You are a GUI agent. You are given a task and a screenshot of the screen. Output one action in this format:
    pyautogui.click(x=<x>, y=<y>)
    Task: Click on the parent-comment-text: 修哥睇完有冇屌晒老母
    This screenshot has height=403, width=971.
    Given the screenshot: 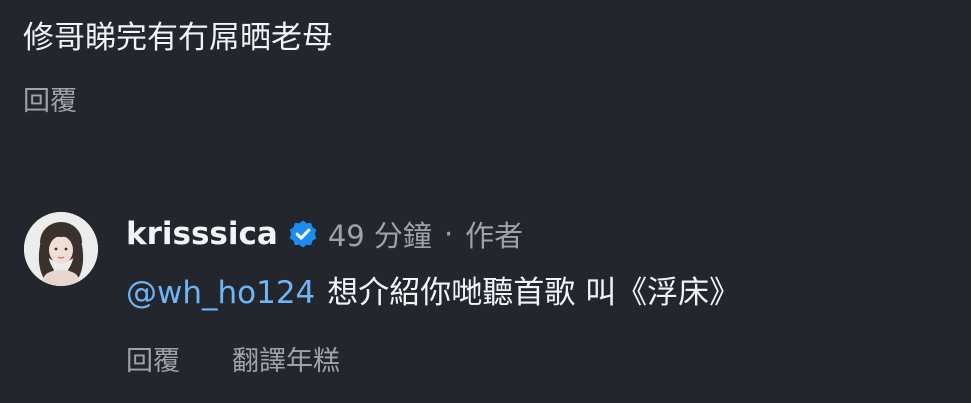 What is the action you would take?
    pyautogui.click(x=178, y=38)
    